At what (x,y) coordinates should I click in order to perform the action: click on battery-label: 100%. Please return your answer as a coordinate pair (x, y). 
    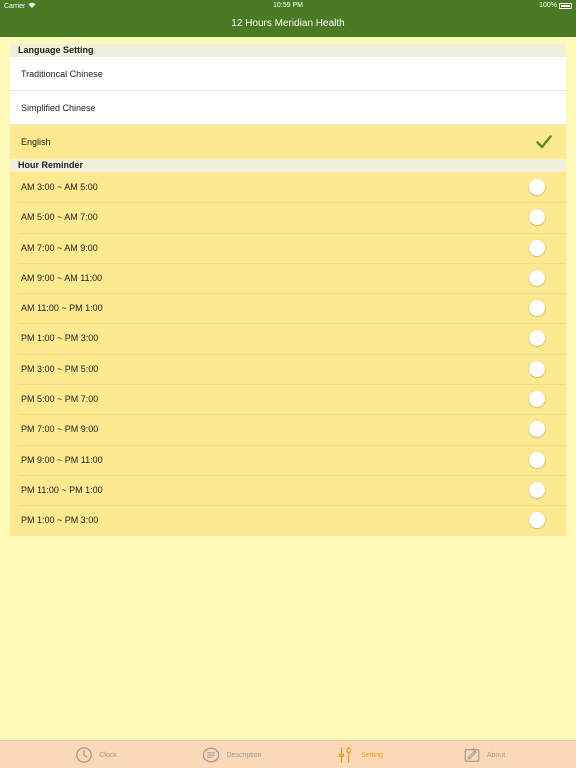
    Looking at the image, I should click on (548, 5).